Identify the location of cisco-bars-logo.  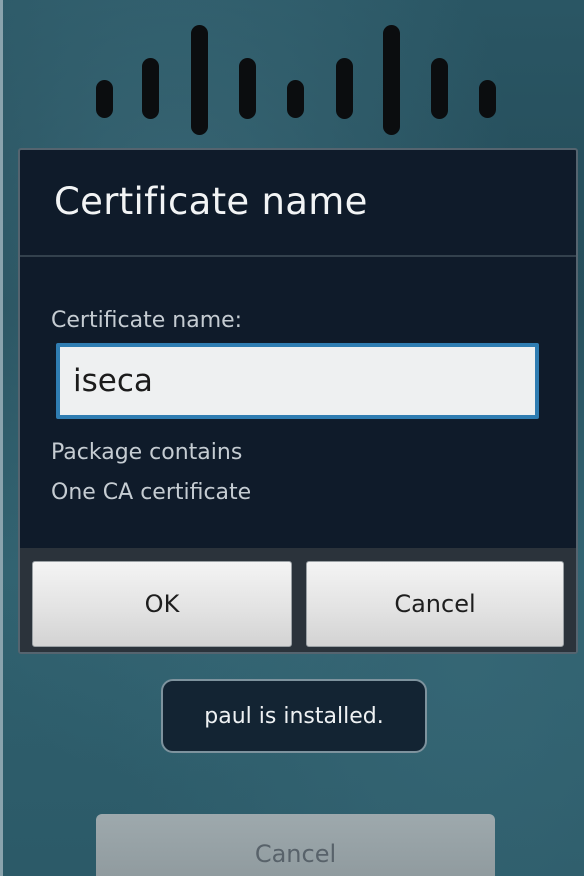
(296, 80).